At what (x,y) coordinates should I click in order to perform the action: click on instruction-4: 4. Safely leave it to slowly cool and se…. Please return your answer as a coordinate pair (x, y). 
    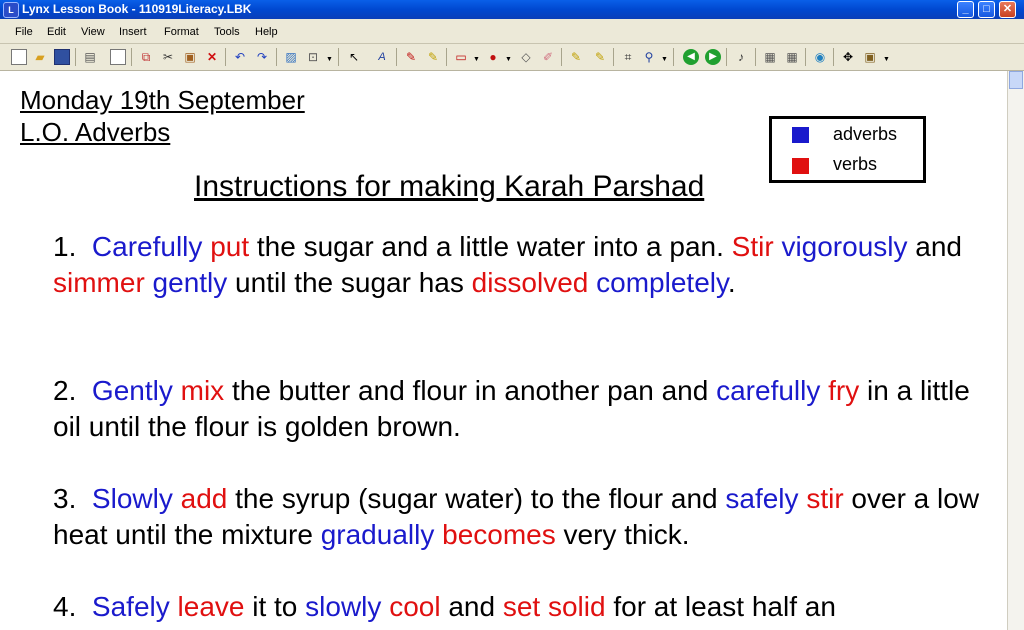
    Looking at the image, I should click on (518, 607).